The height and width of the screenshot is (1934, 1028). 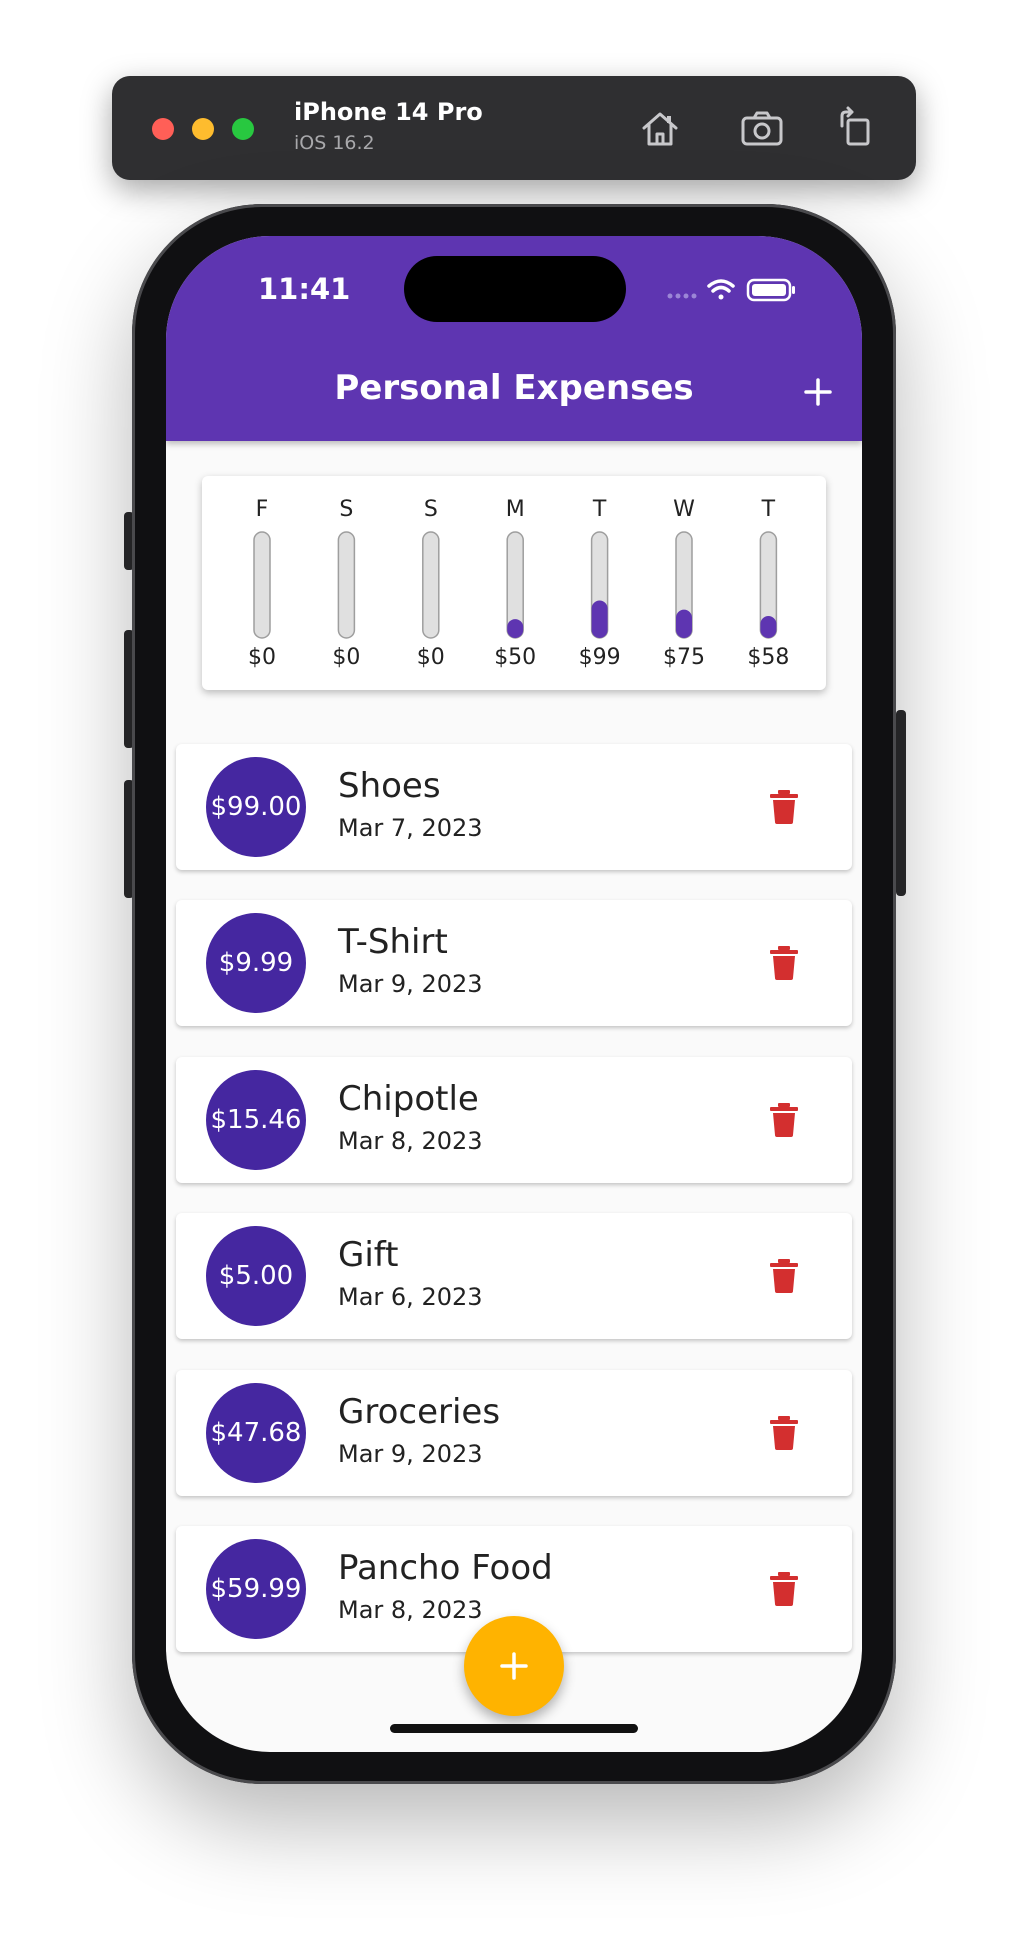 I want to click on minimize-window-button, so click(x=203, y=129).